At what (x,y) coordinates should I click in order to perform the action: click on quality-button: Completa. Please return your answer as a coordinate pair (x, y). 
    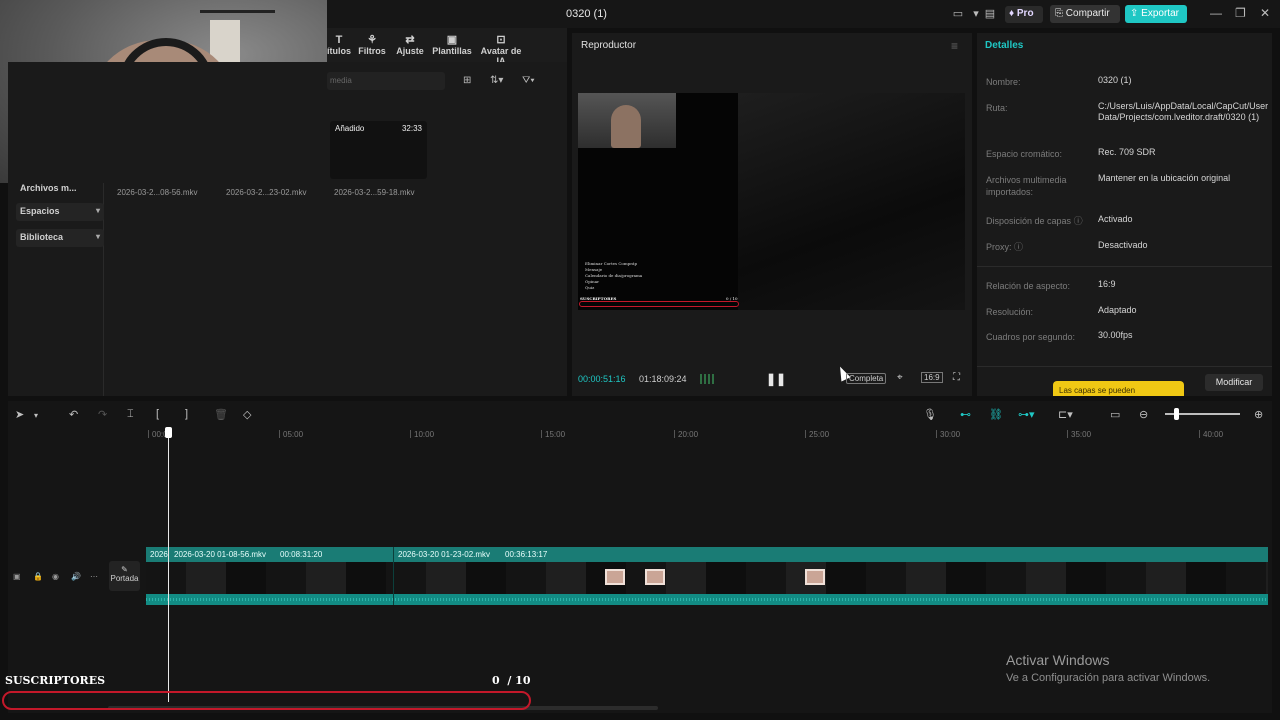
    Looking at the image, I should click on (866, 378).